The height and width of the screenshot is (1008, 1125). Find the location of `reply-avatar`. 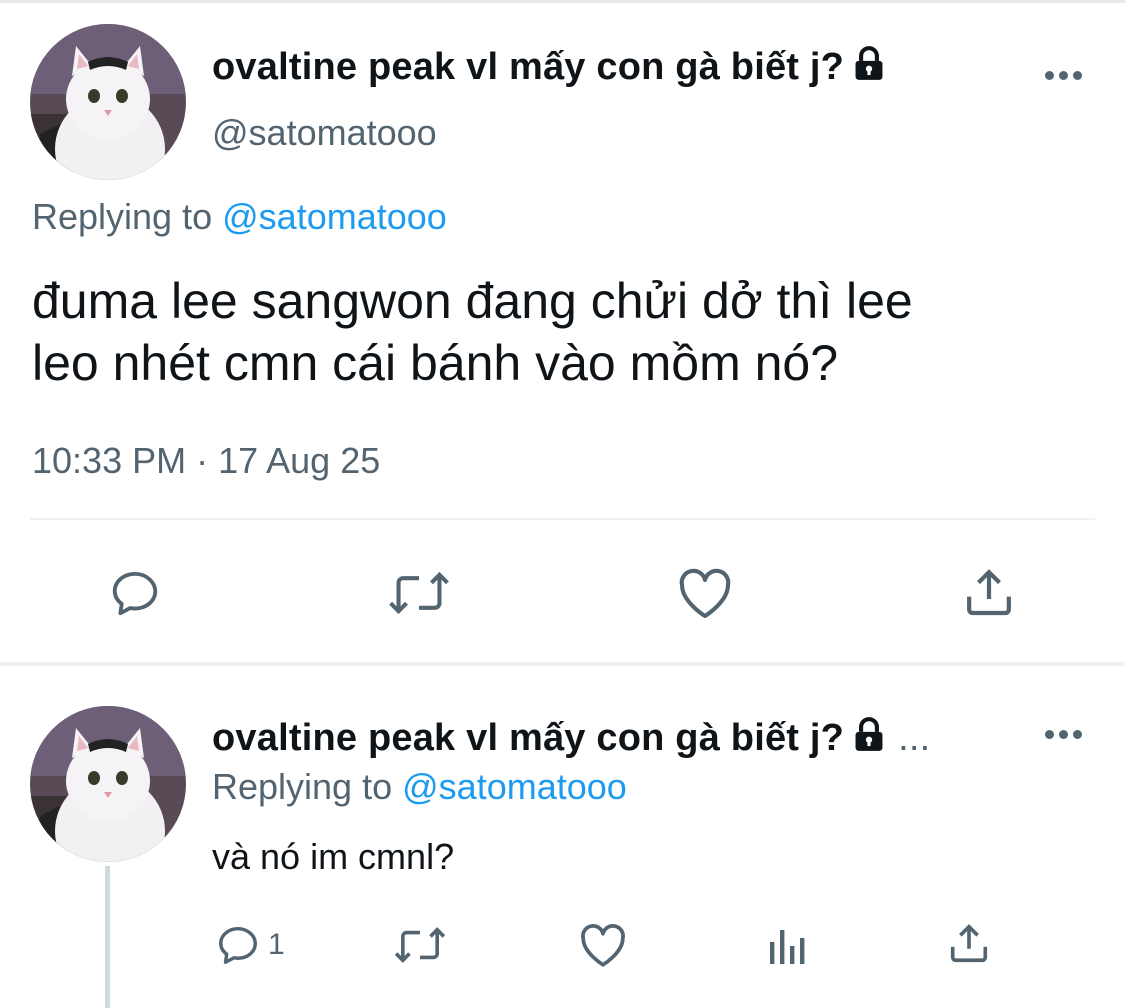

reply-avatar is located at coordinates (108, 784).